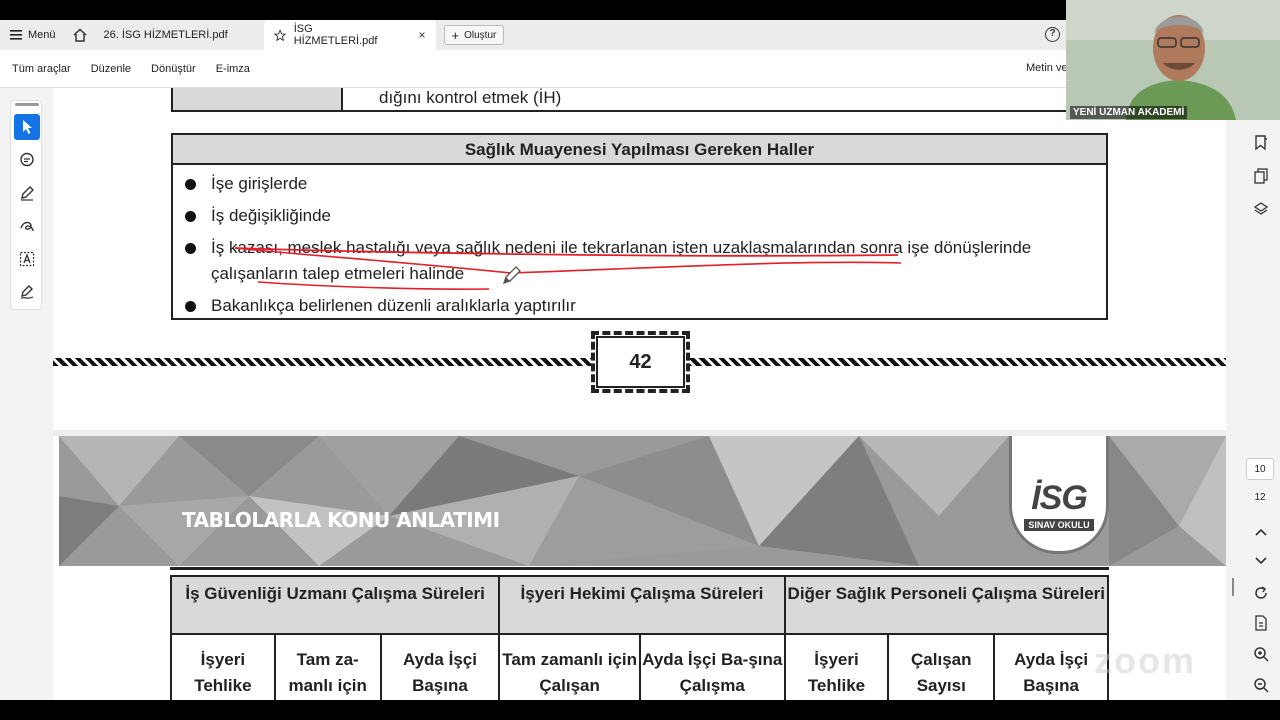 The height and width of the screenshot is (720, 1280). What do you see at coordinates (165, 35) in the screenshot?
I see `tab-label: 26. İSG HİZMETLERİ.pdf` at bounding box center [165, 35].